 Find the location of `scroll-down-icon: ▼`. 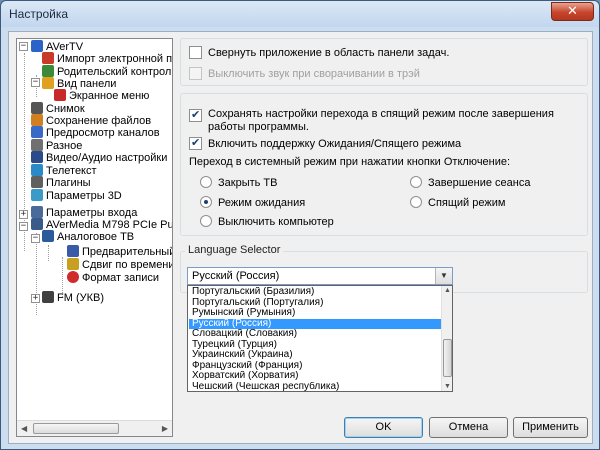

scroll-down-icon: ▼ is located at coordinates (447, 386).